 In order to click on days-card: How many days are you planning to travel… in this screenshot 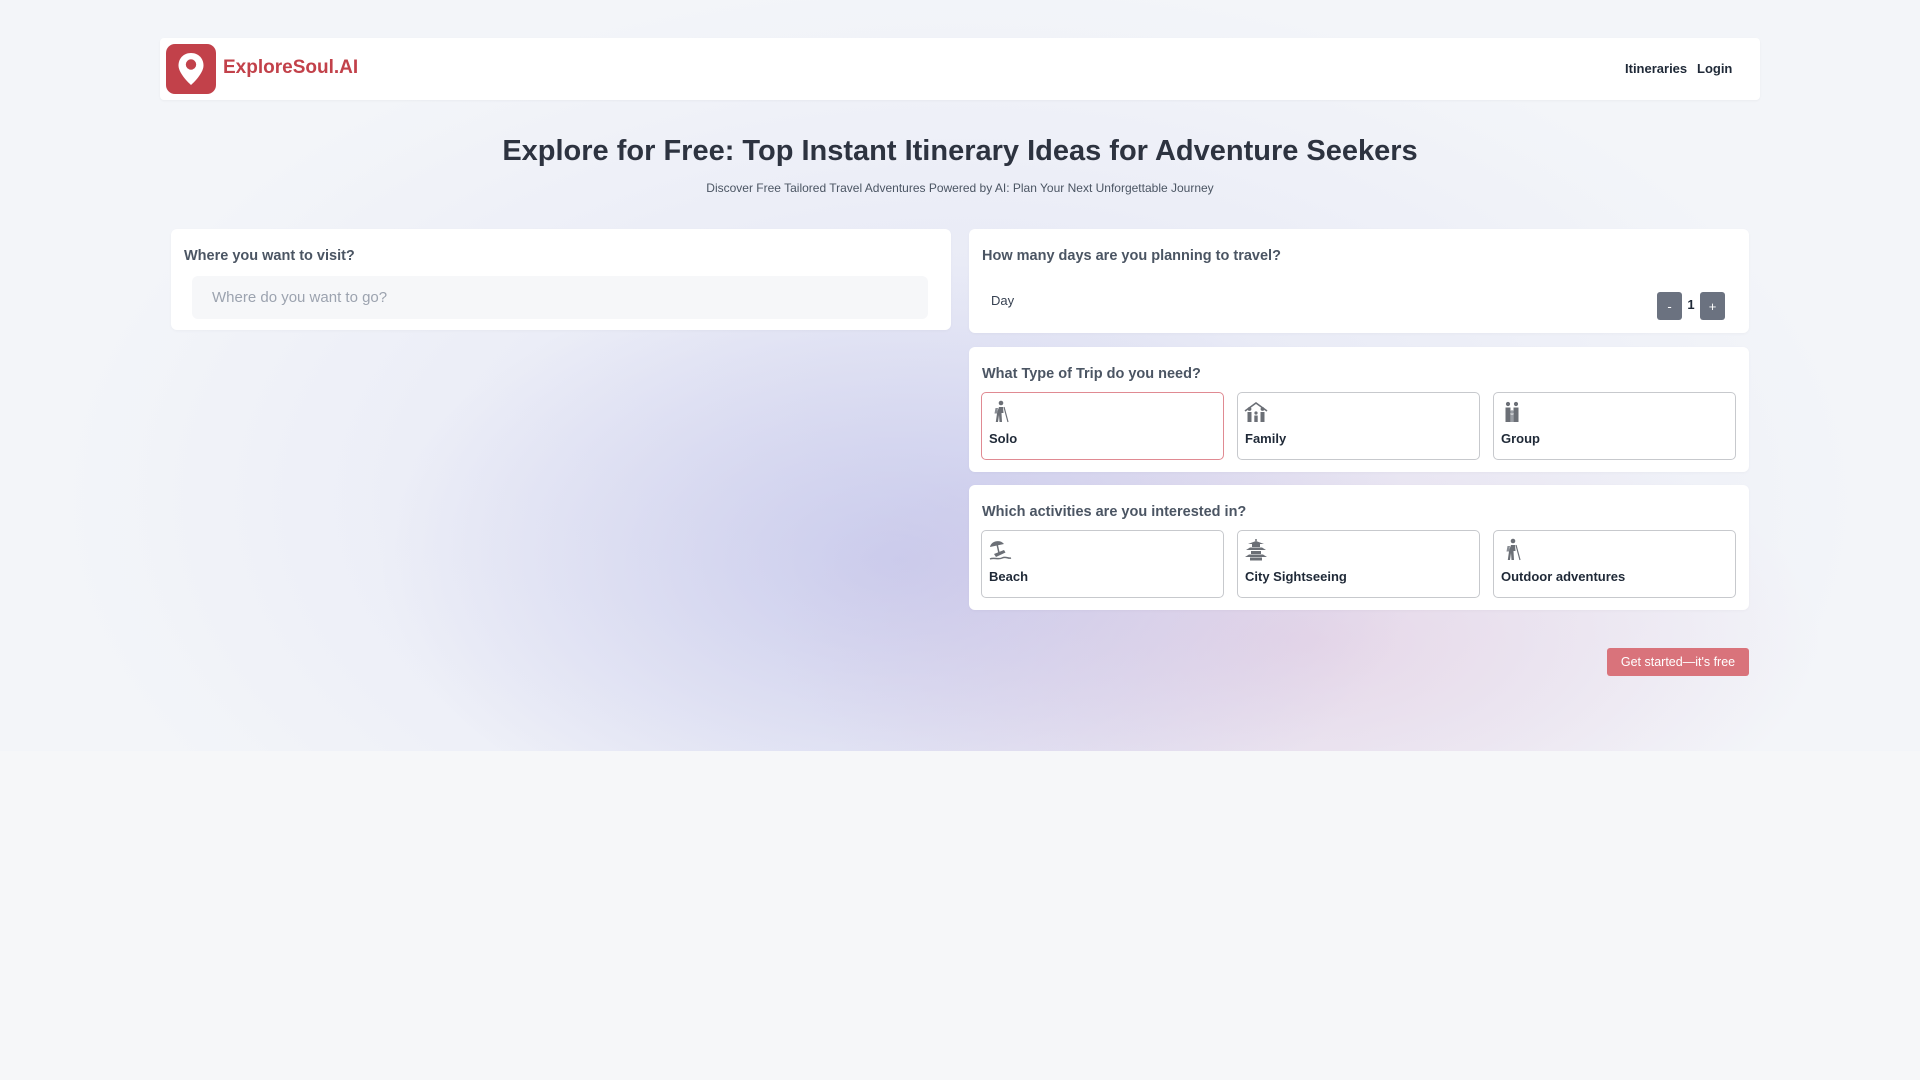, I will do `click(1359, 281)`.